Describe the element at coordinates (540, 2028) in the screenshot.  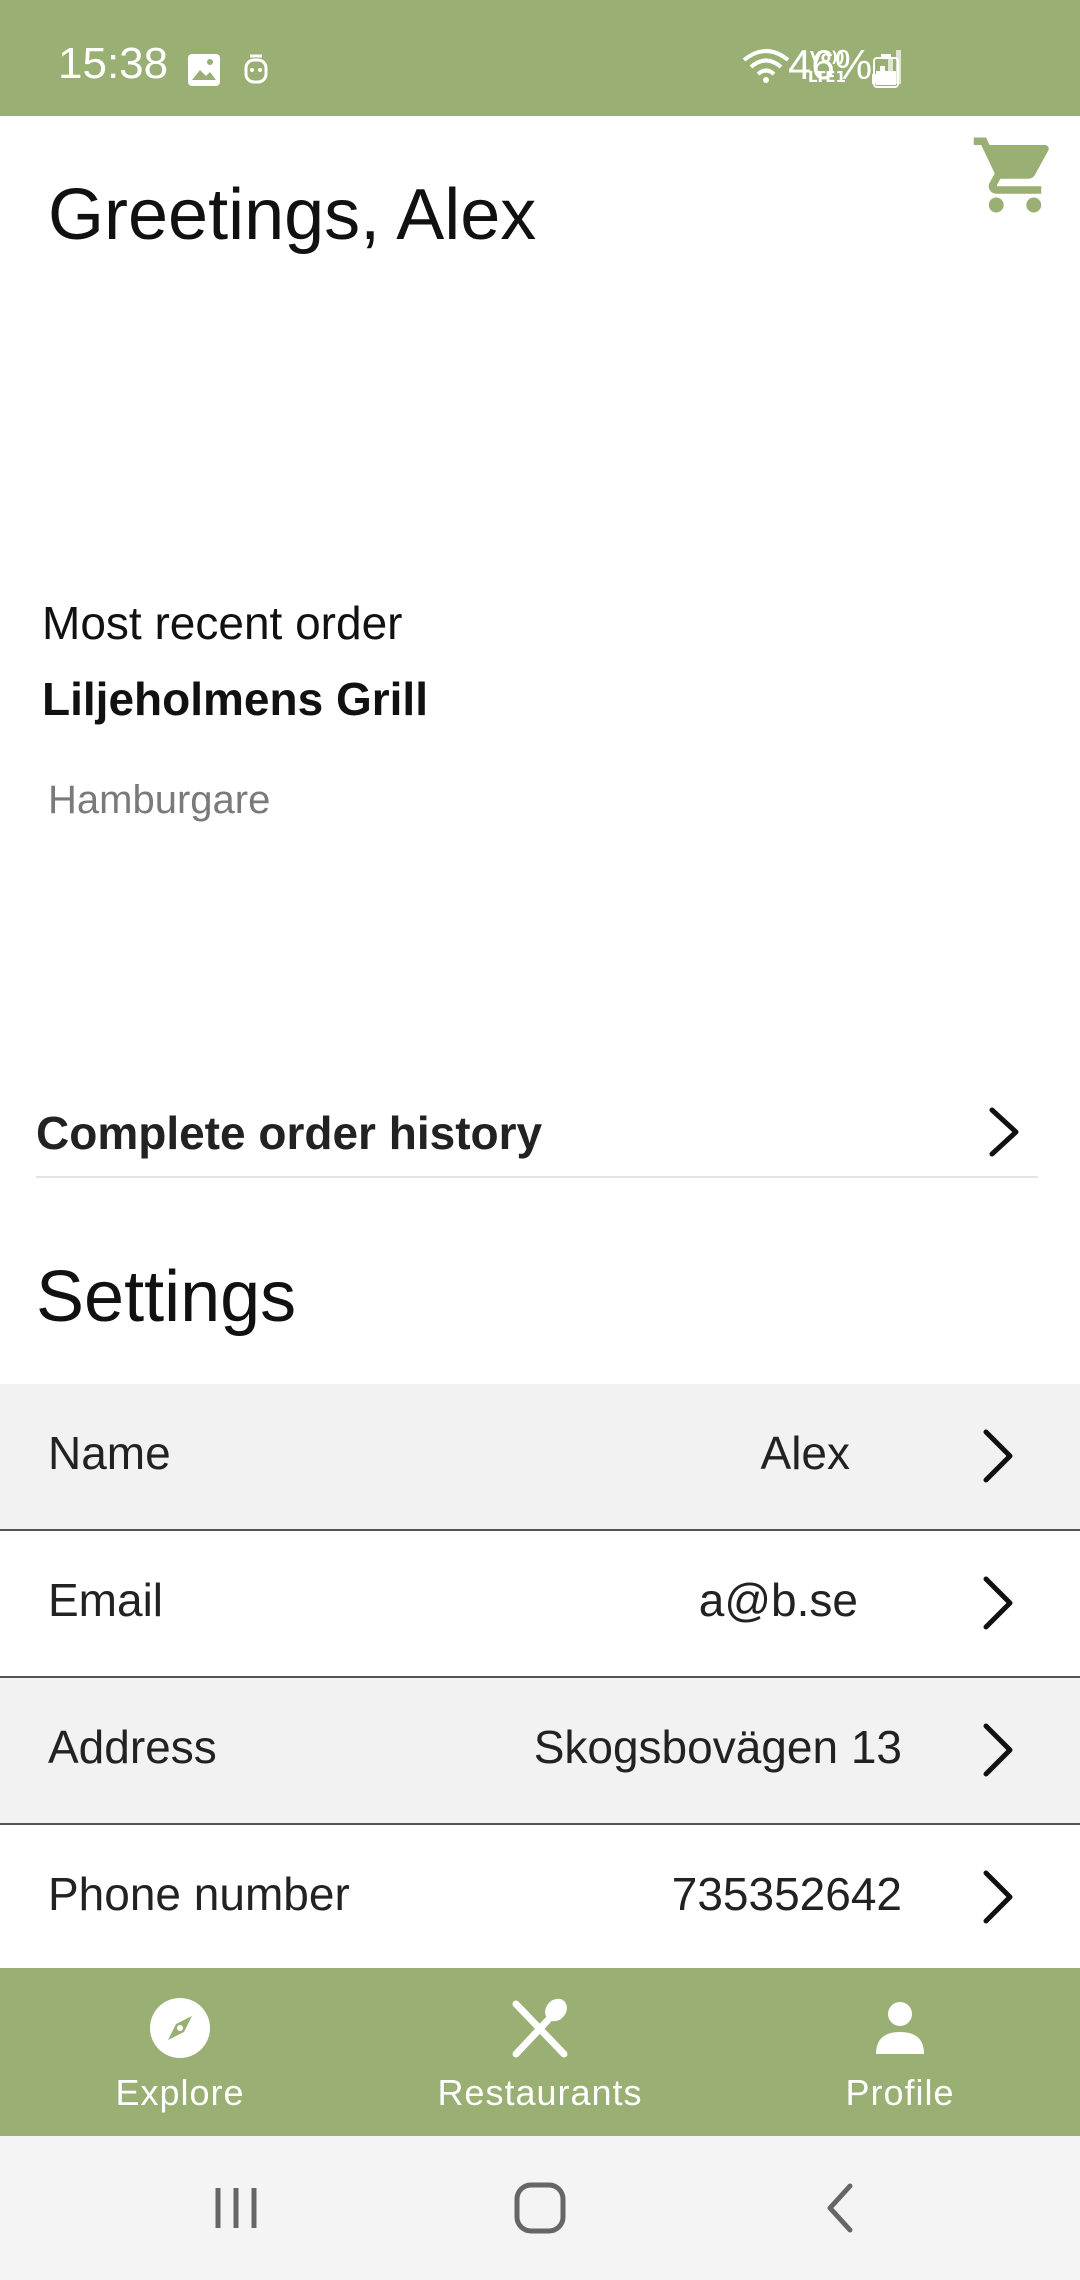
I see `fork-knife-icon` at that location.